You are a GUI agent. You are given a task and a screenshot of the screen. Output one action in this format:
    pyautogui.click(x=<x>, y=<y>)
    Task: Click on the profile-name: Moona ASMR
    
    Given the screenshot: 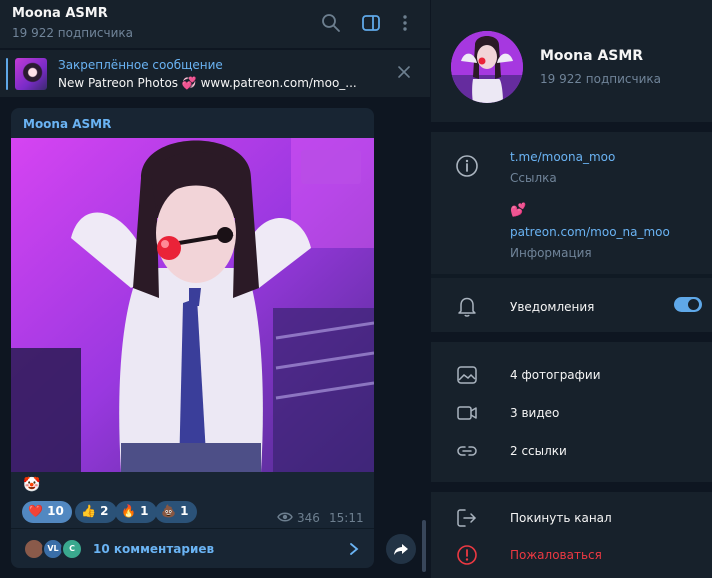 What is the action you would take?
    pyautogui.click(x=592, y=56)
    